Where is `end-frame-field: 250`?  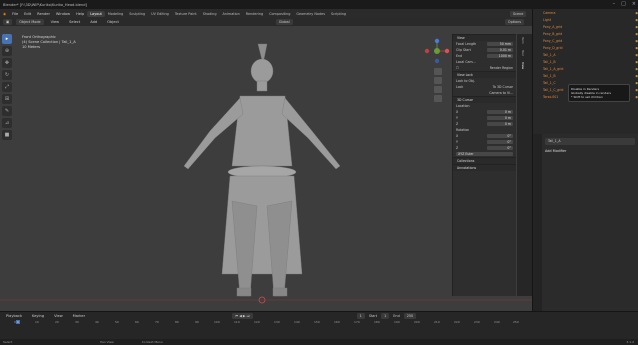 end-frame-field: 250 is located at coordinates (410, 316).